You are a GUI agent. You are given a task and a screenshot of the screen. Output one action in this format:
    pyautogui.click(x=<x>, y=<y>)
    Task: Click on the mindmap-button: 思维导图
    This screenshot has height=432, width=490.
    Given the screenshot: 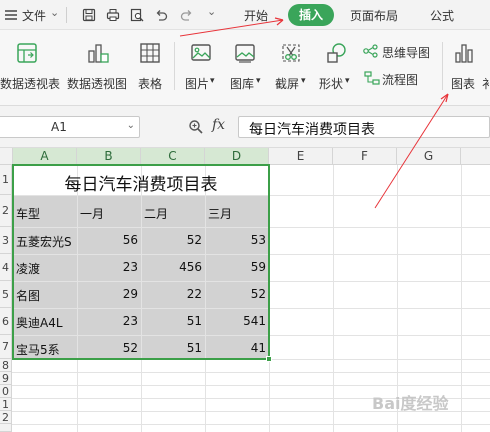 What is the action you would take?
    pyautogui.click(x=406, y=52)
    